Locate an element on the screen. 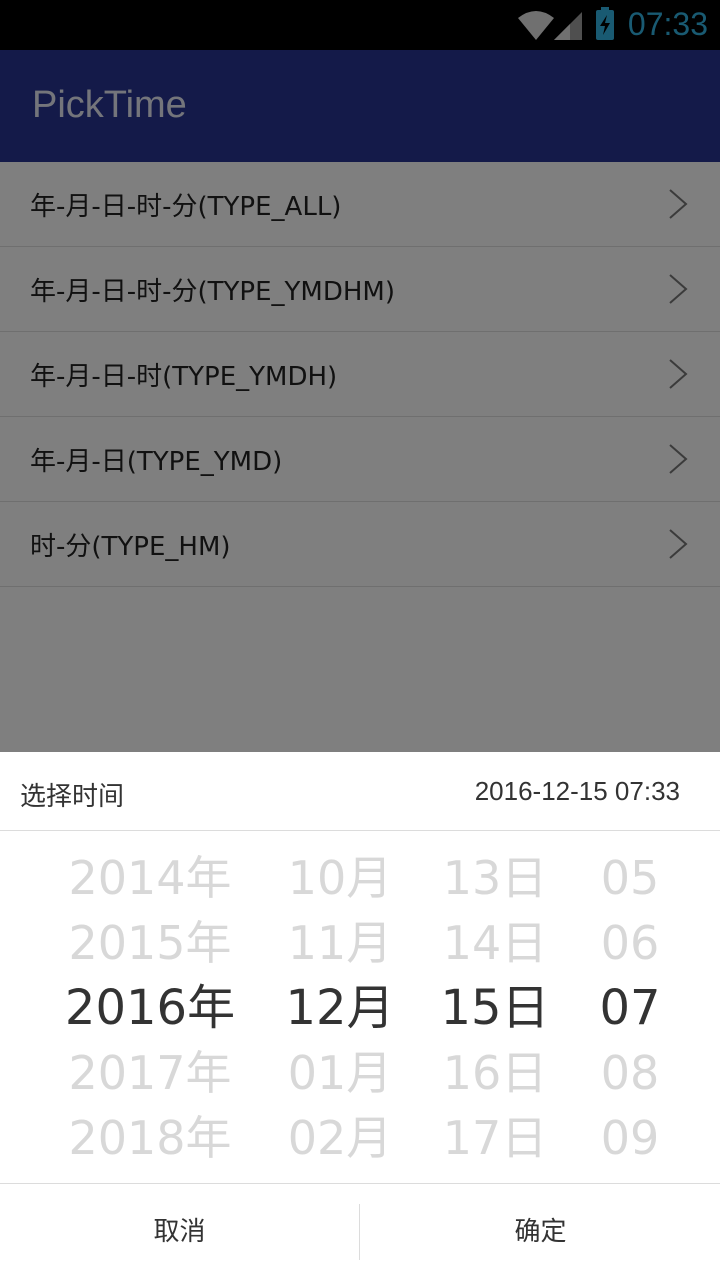  wheel-item: 16日 is located at coordinates (495, 1073).